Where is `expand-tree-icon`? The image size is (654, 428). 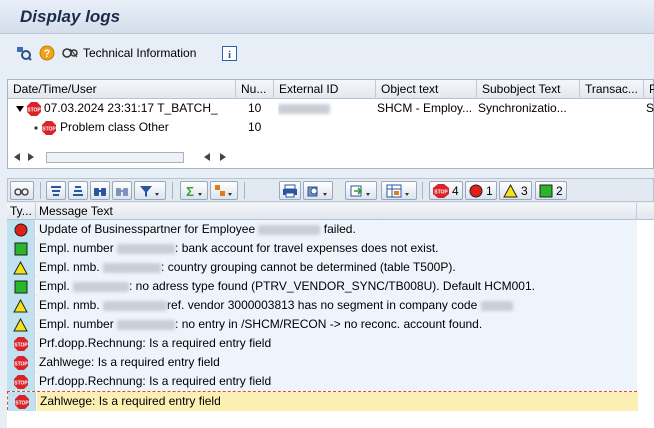
expand-tree-icon is located at coordinates (24, 53).